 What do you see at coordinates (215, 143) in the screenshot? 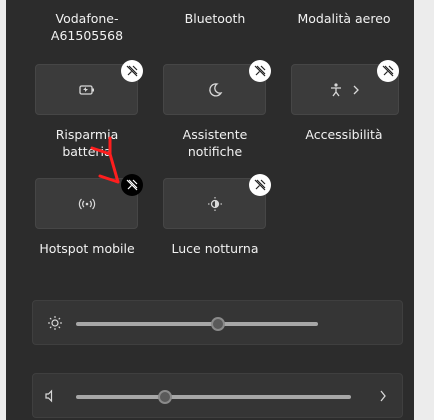
I see `tile-focus-assist-label: Assistente notifiche` at bounding box center [215, 143].